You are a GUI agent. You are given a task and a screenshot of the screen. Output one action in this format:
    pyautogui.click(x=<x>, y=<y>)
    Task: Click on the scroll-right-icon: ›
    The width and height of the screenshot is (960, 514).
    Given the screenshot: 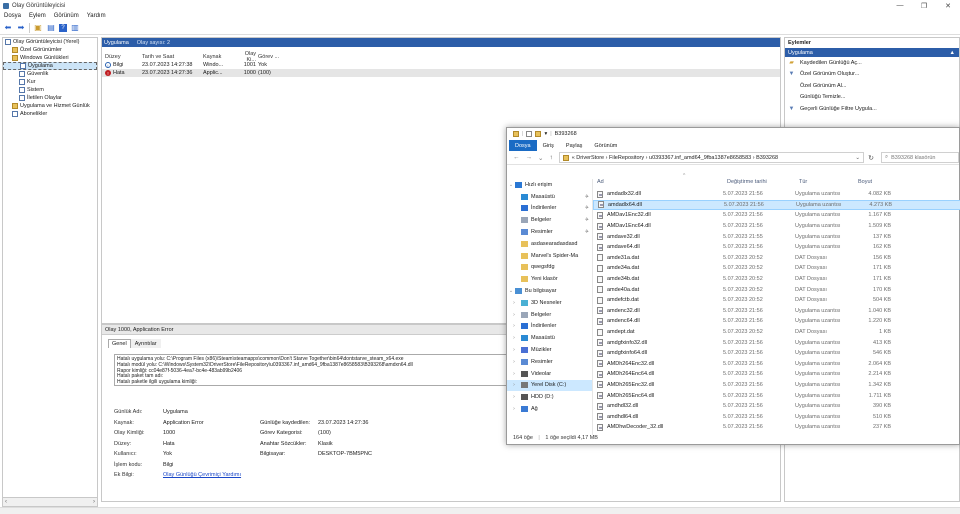 What is the action you would take?
    pyautogui.click(x=94, y=502)
    